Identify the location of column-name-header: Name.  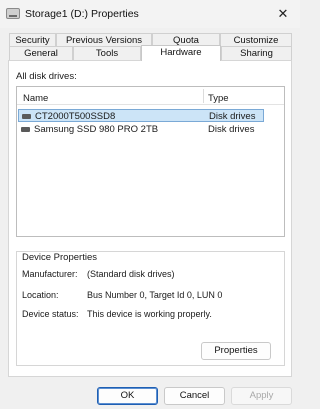
(35, 98).